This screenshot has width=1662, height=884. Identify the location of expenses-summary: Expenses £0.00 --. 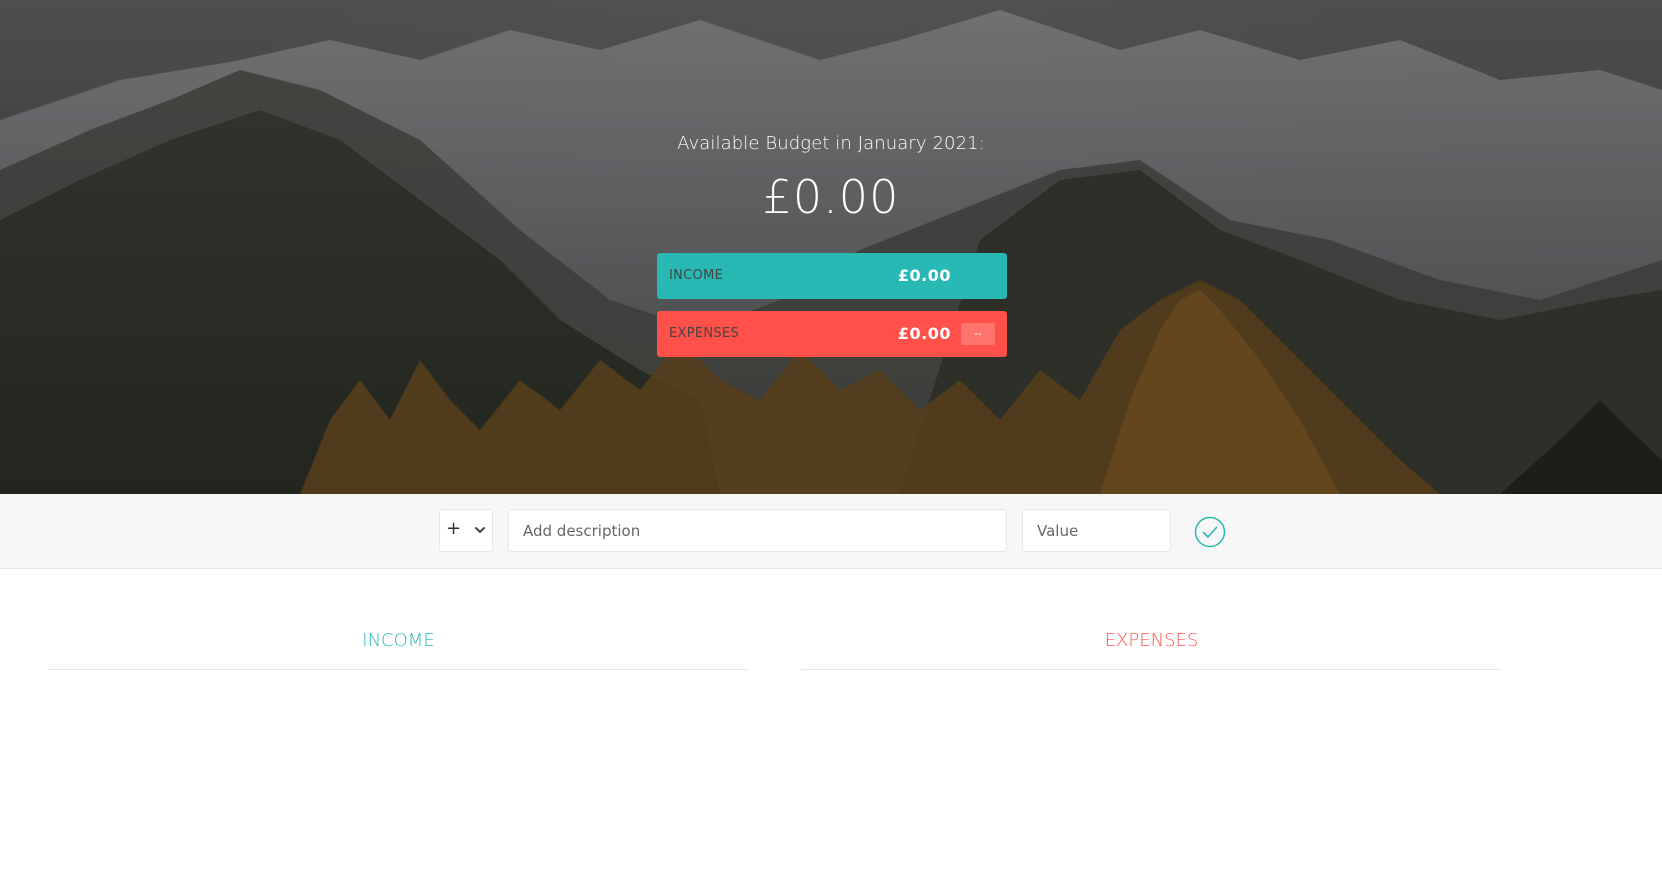
(832, 334).